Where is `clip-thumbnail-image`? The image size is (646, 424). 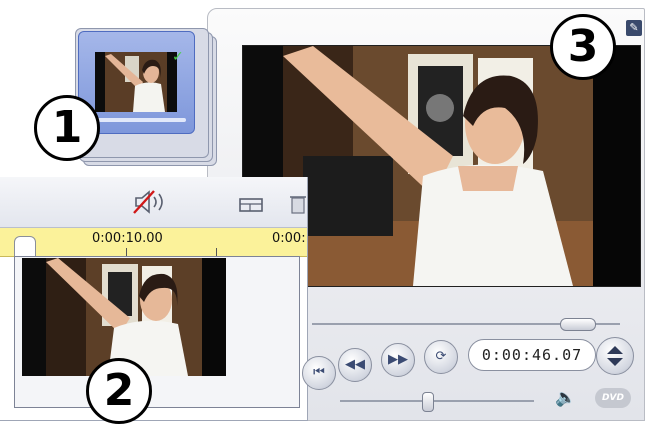
clip-thumbnail-image is located at coordinates (136, 82).